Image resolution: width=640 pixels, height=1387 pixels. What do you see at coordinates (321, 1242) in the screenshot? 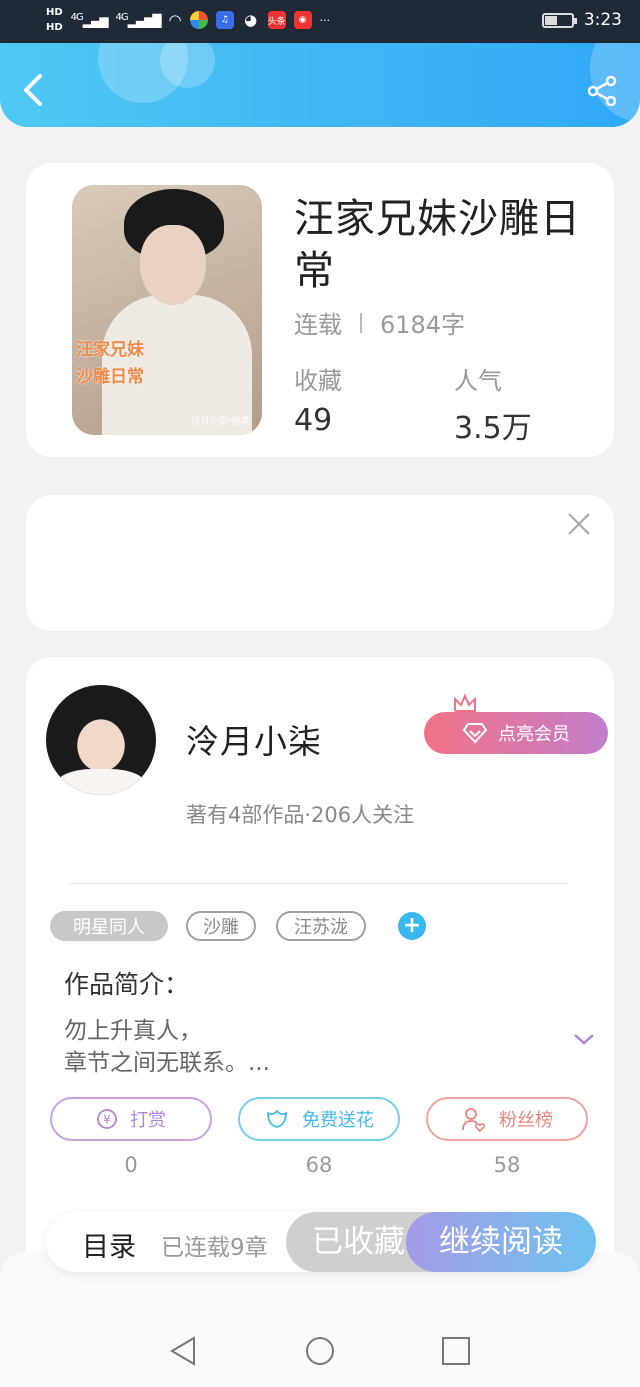
I see `reading-action-bar: 目录 已连载9章 已收藏 继续阅读` at bounding box center [321, 1242].